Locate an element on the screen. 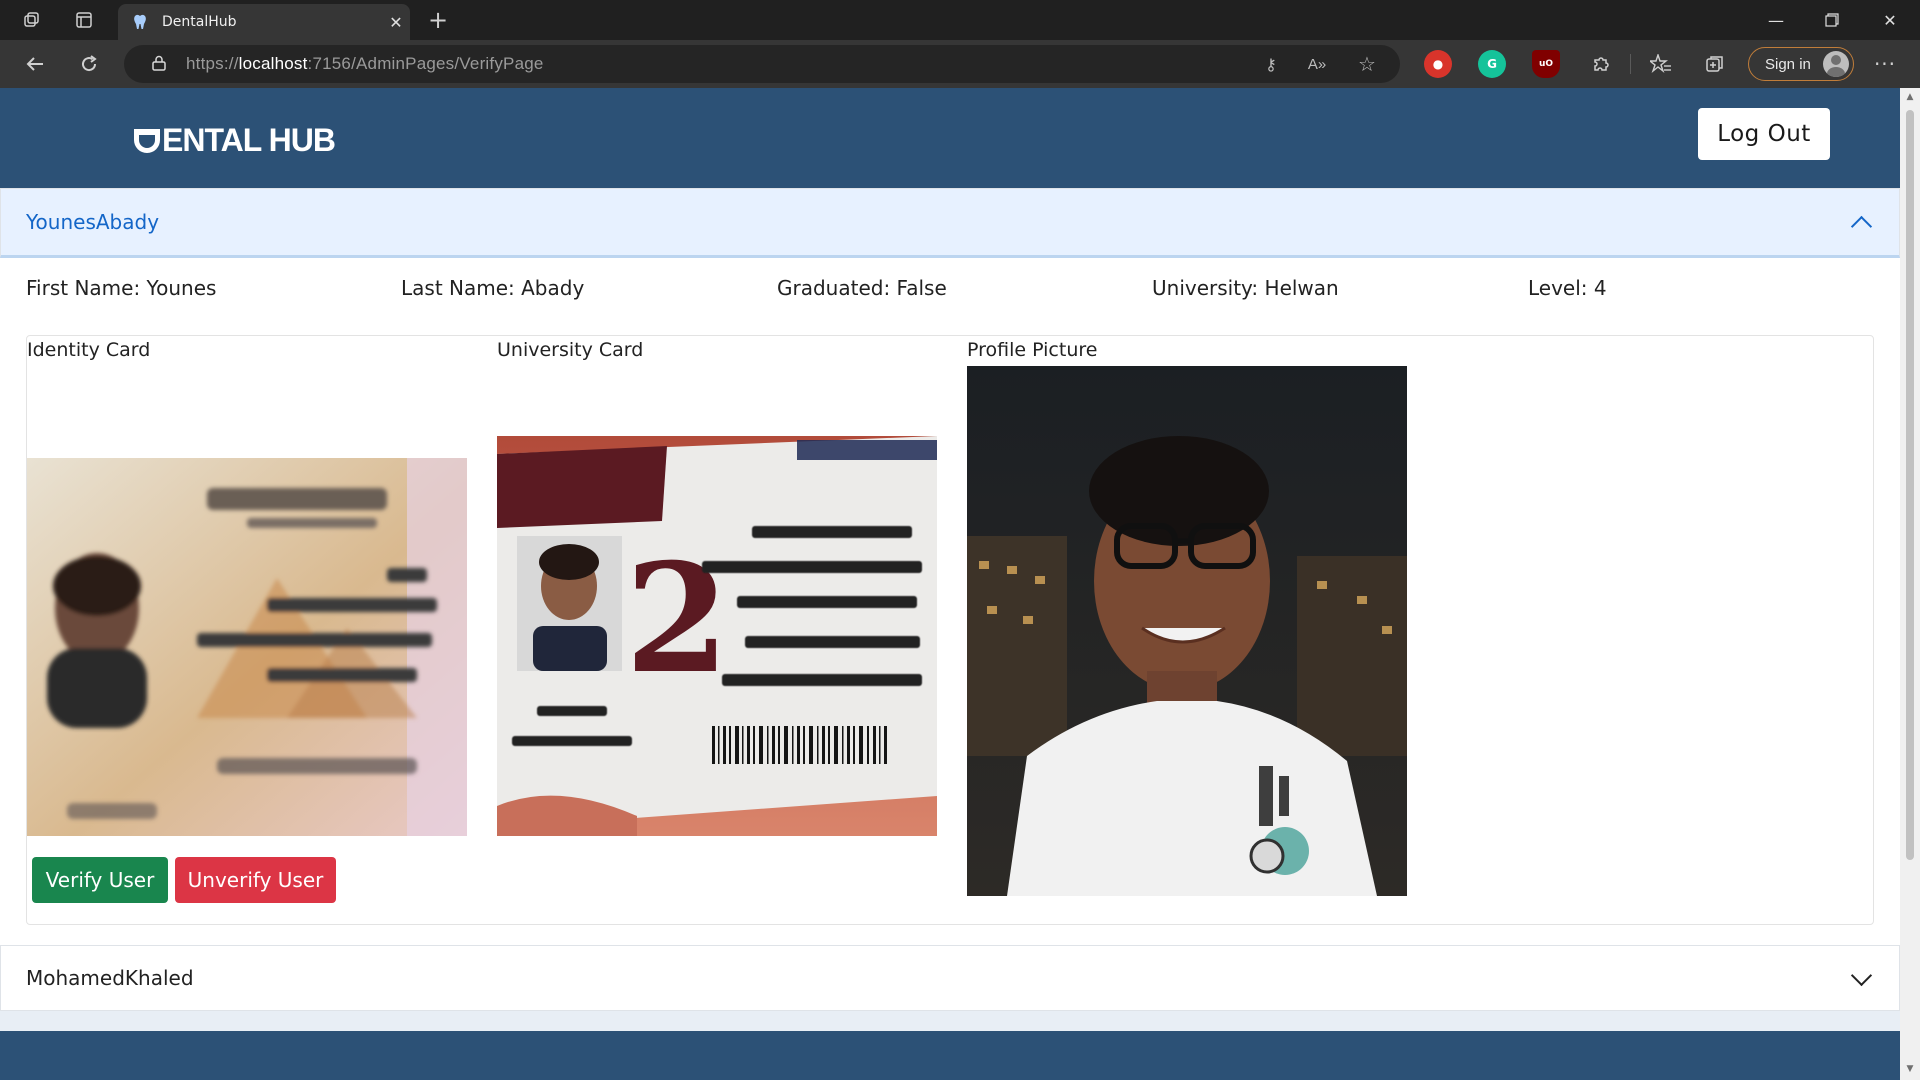 This screenshot has width=1920, height=1080. new-tab-icon: + is located at coordinates (438, 20).